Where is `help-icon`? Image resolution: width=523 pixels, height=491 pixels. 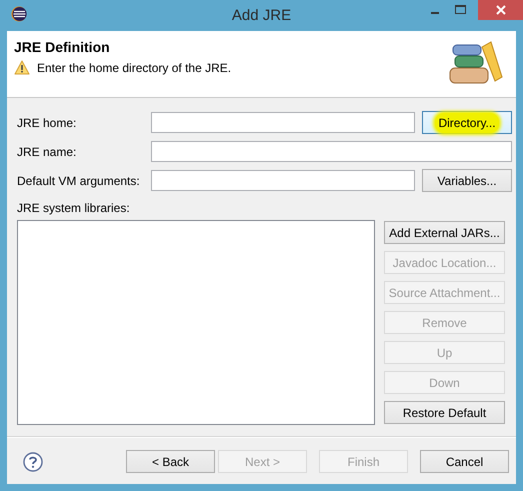 help-icon is located at coordinates (33, 462).